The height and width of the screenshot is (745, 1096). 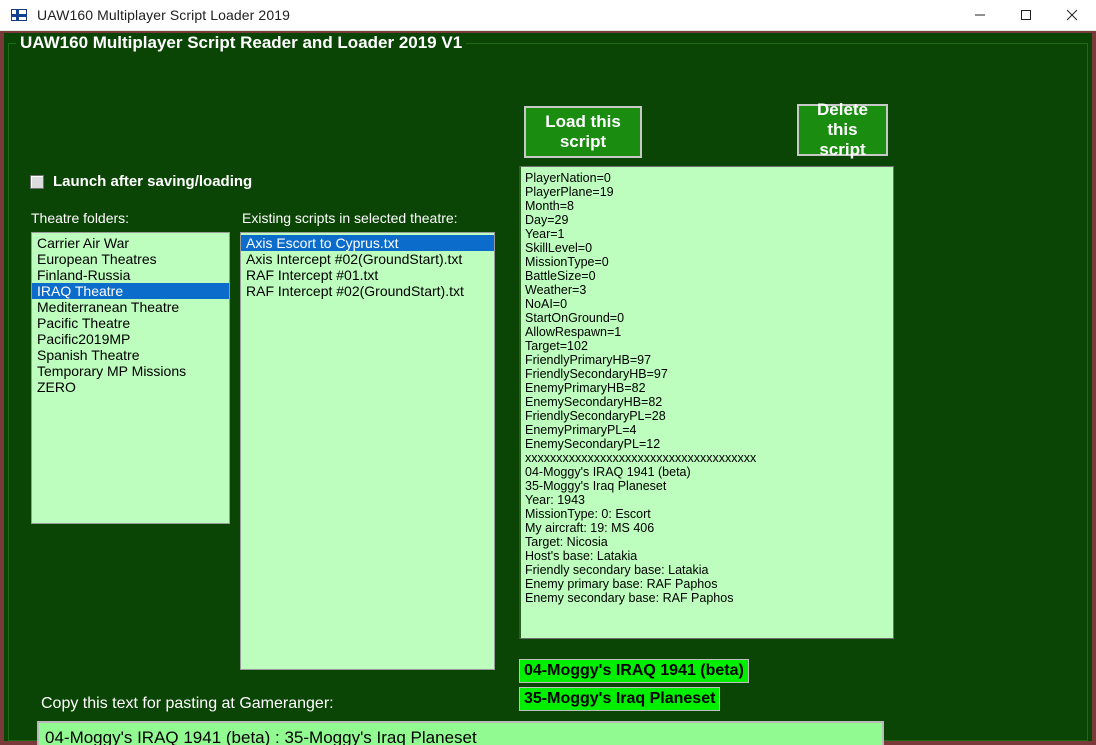 I want to click on theatre-item: Pacific Theatre, so click(x=130, y=323).